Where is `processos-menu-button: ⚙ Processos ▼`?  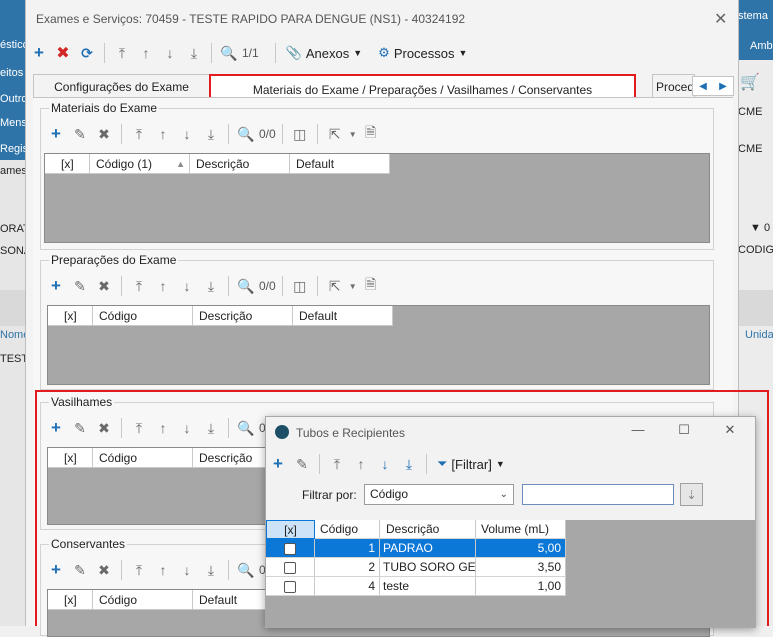
processos-menu-button: ⚙ Processos ▼ is located at coordinates (422, 53).